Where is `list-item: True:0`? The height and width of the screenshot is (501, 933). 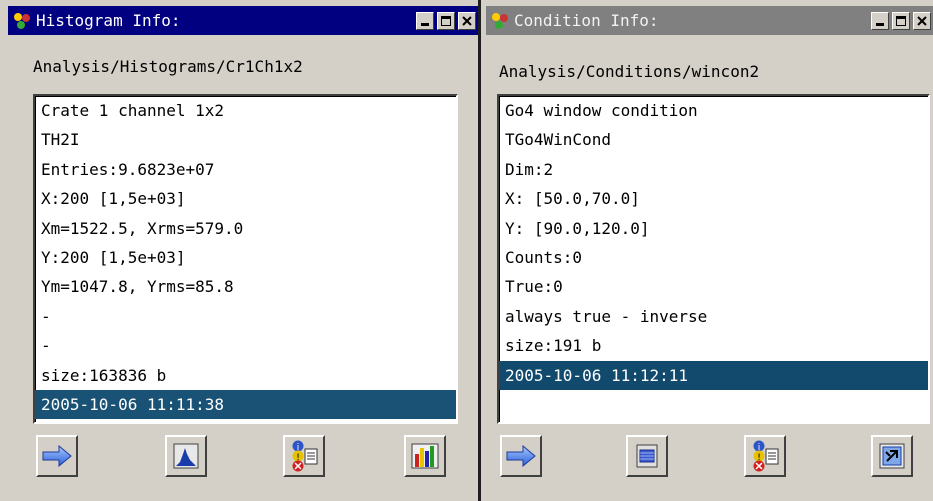
list-item: True:0 is located at coordinates (713, 286).